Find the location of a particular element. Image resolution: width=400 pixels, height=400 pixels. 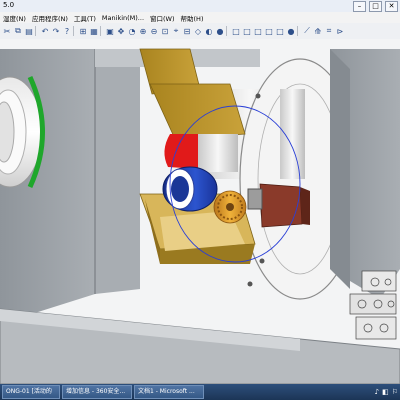

multi-view-icon: ⊟ is located at coordinates (187, 31).